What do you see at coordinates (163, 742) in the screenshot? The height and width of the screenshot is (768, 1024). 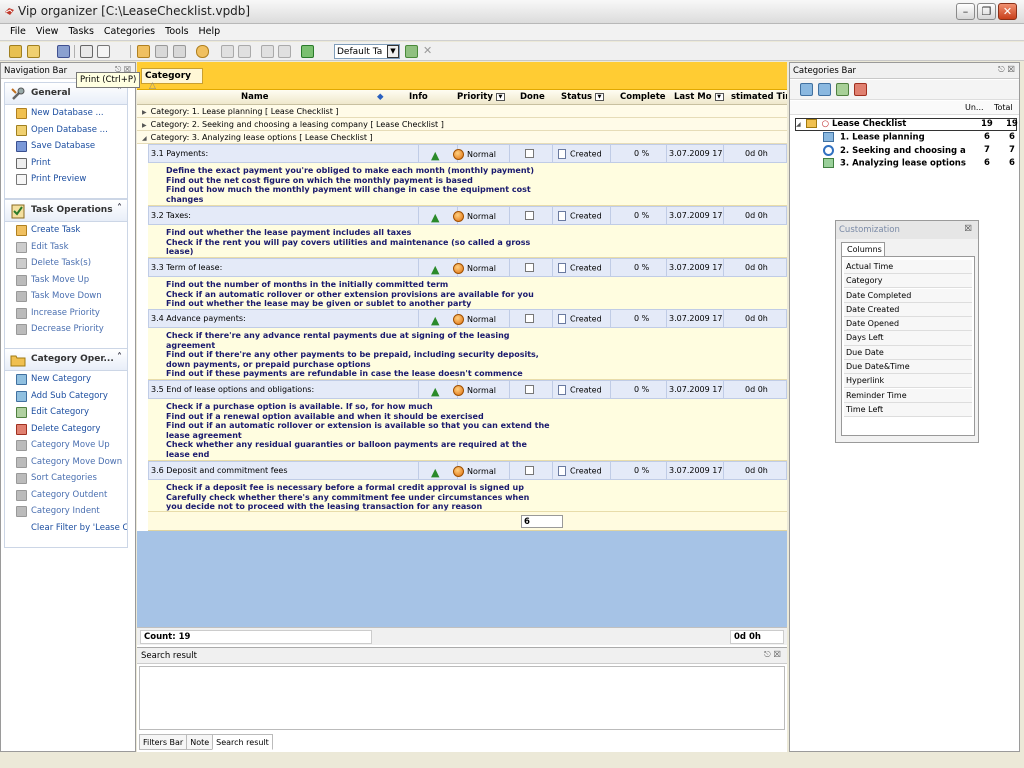 I see `tab-filters-bar: Filters Bar` at bounding box center [163, 742].